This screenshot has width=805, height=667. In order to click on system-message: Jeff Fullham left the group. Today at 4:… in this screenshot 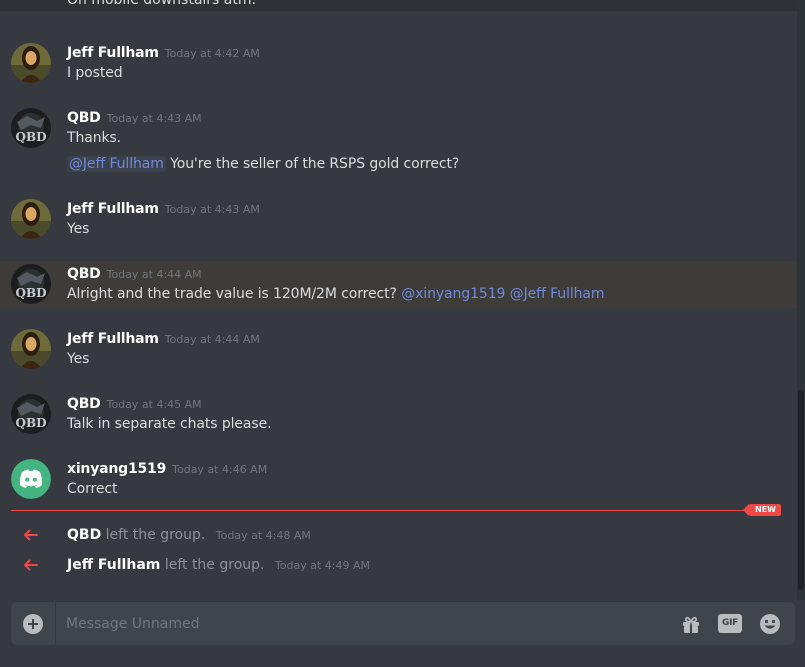, I will do `click(398, 566)`.